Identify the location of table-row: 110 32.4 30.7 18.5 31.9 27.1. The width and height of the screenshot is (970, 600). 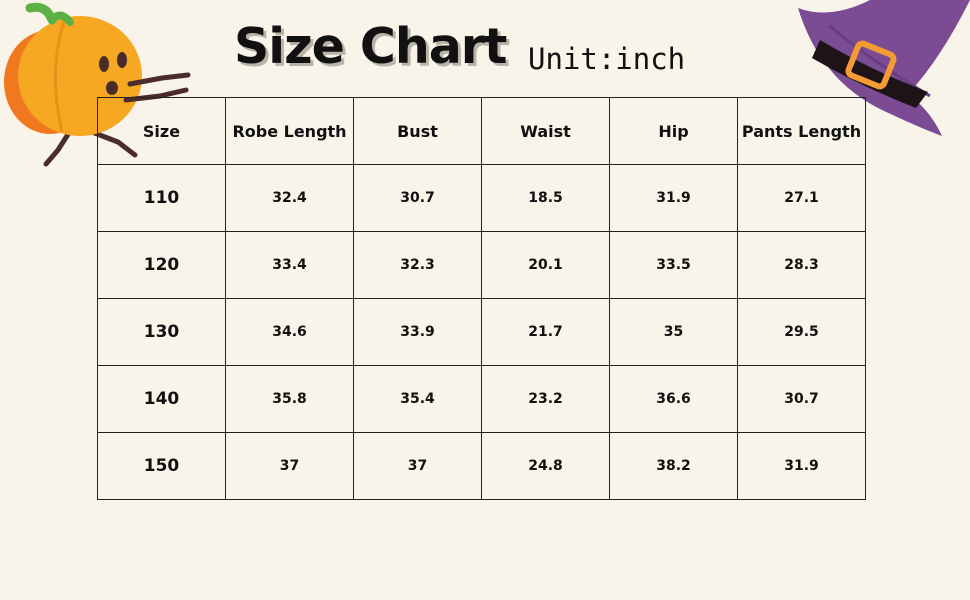
(481, 198).